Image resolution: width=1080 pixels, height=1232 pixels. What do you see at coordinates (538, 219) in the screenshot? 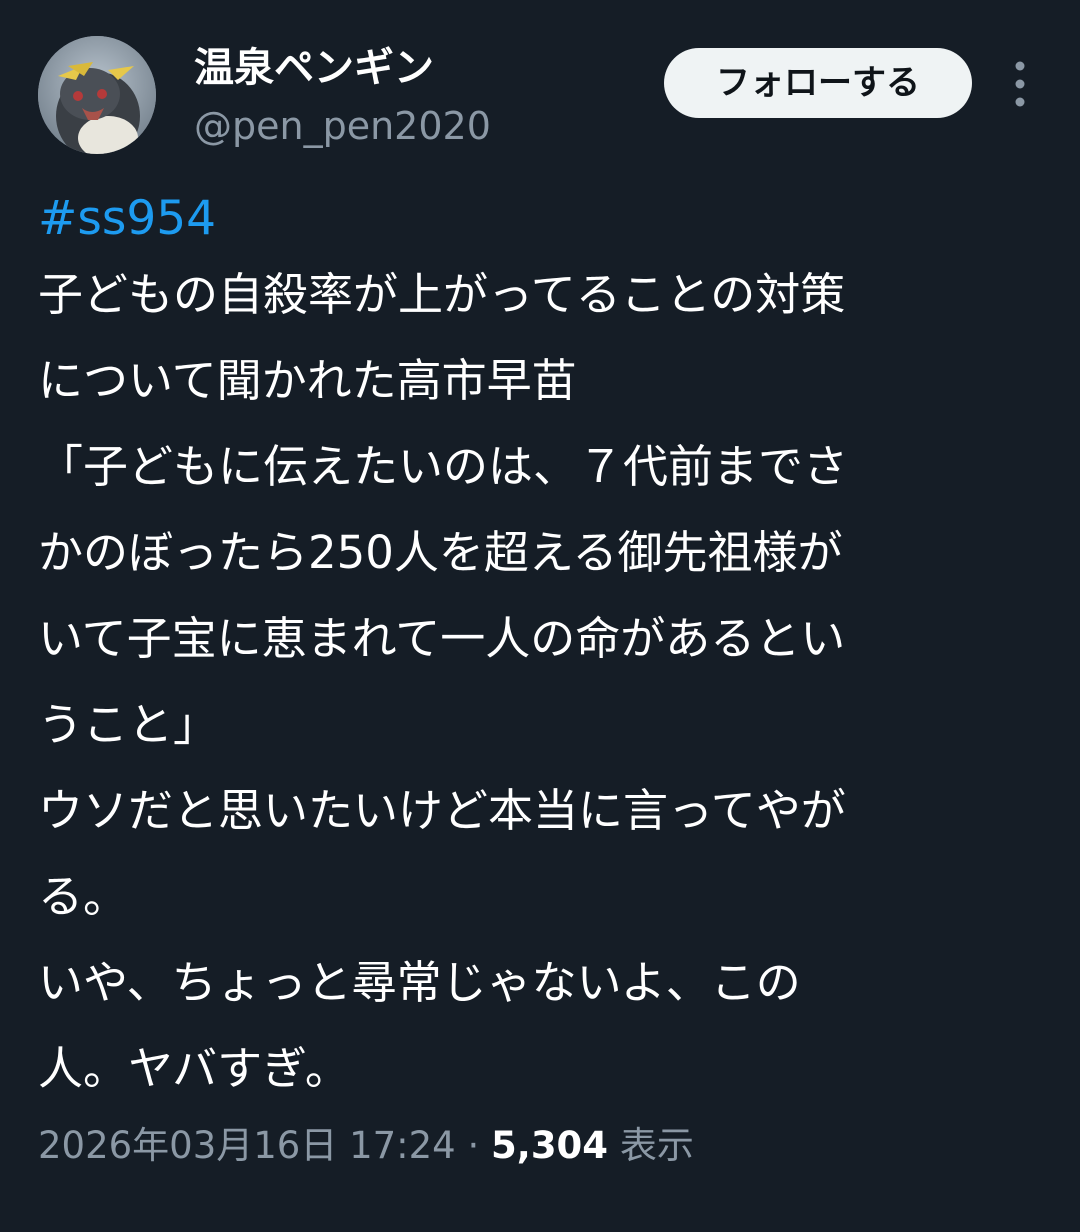
I see `hashtag-link: #ss954` at bounding box center [538, 219].